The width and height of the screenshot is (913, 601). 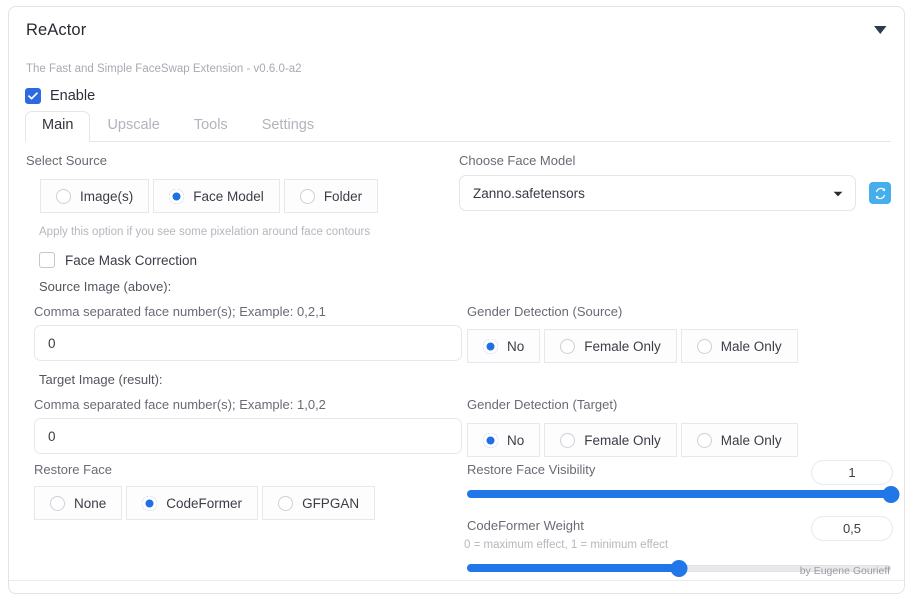 I want to click on gender-source-option-male: Male Only, so click(x=739, y=346).